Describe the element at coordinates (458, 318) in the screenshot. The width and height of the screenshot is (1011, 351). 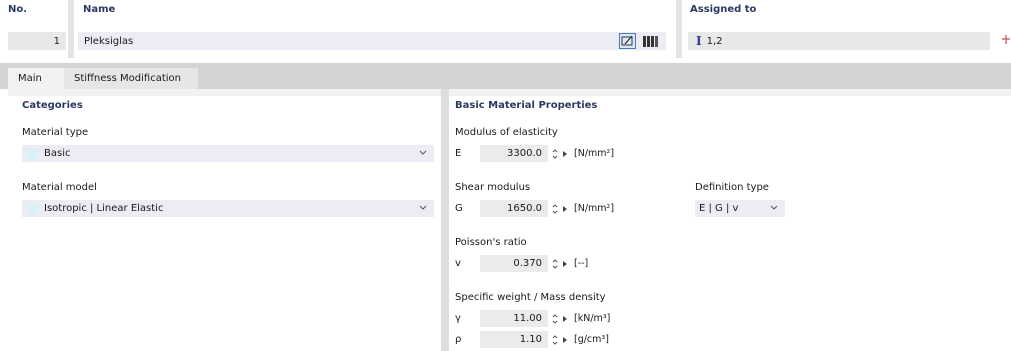
I see `gamma-symbol: γ` at that location.